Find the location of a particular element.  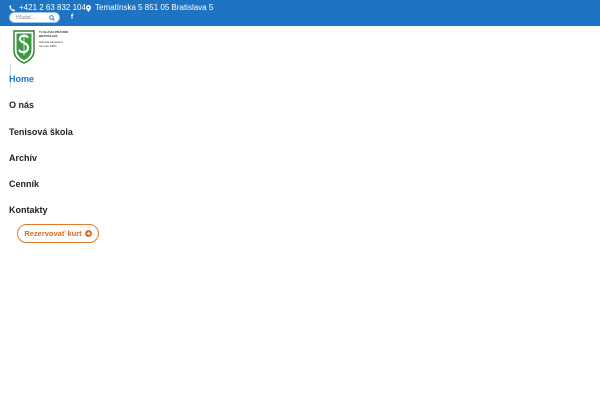

map-pin-icon is located at coordinates (88, 8).